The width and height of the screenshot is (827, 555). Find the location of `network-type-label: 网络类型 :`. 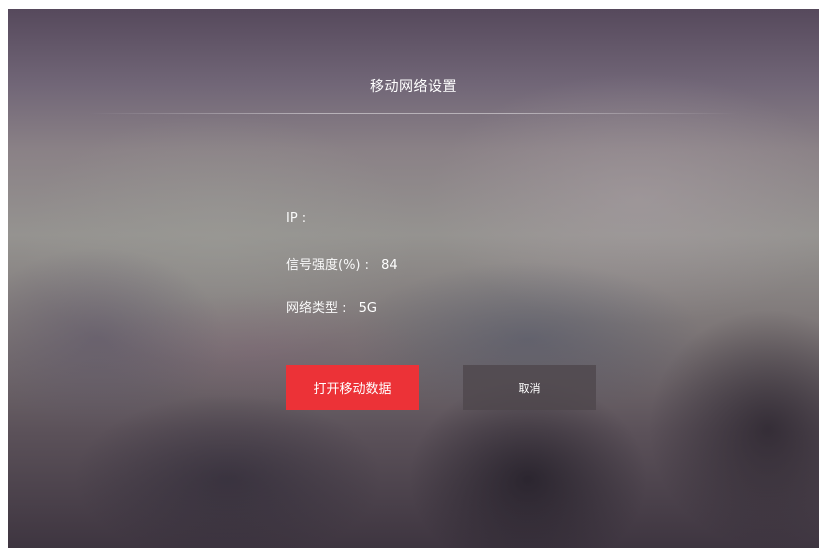

network-type-label: 网络类型 : is located at coordinates (316, 308).